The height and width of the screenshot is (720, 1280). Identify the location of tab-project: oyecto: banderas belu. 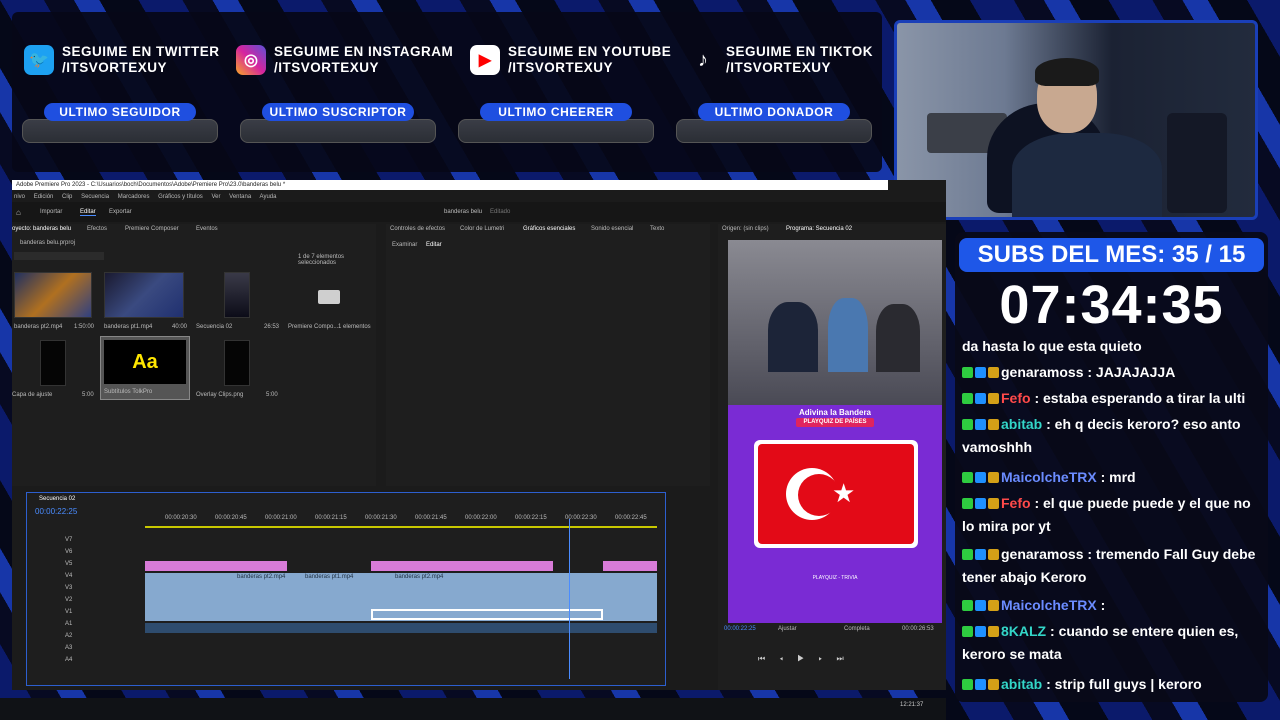
(41, 229).